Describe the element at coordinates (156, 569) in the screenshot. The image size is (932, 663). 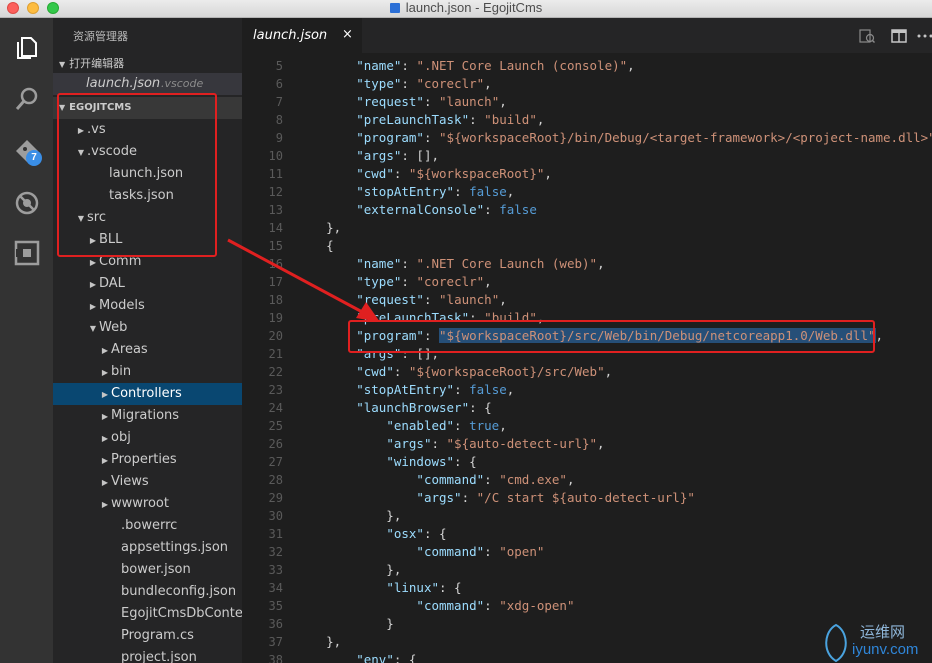
I see `tree-item-label: bower.json` at that location.